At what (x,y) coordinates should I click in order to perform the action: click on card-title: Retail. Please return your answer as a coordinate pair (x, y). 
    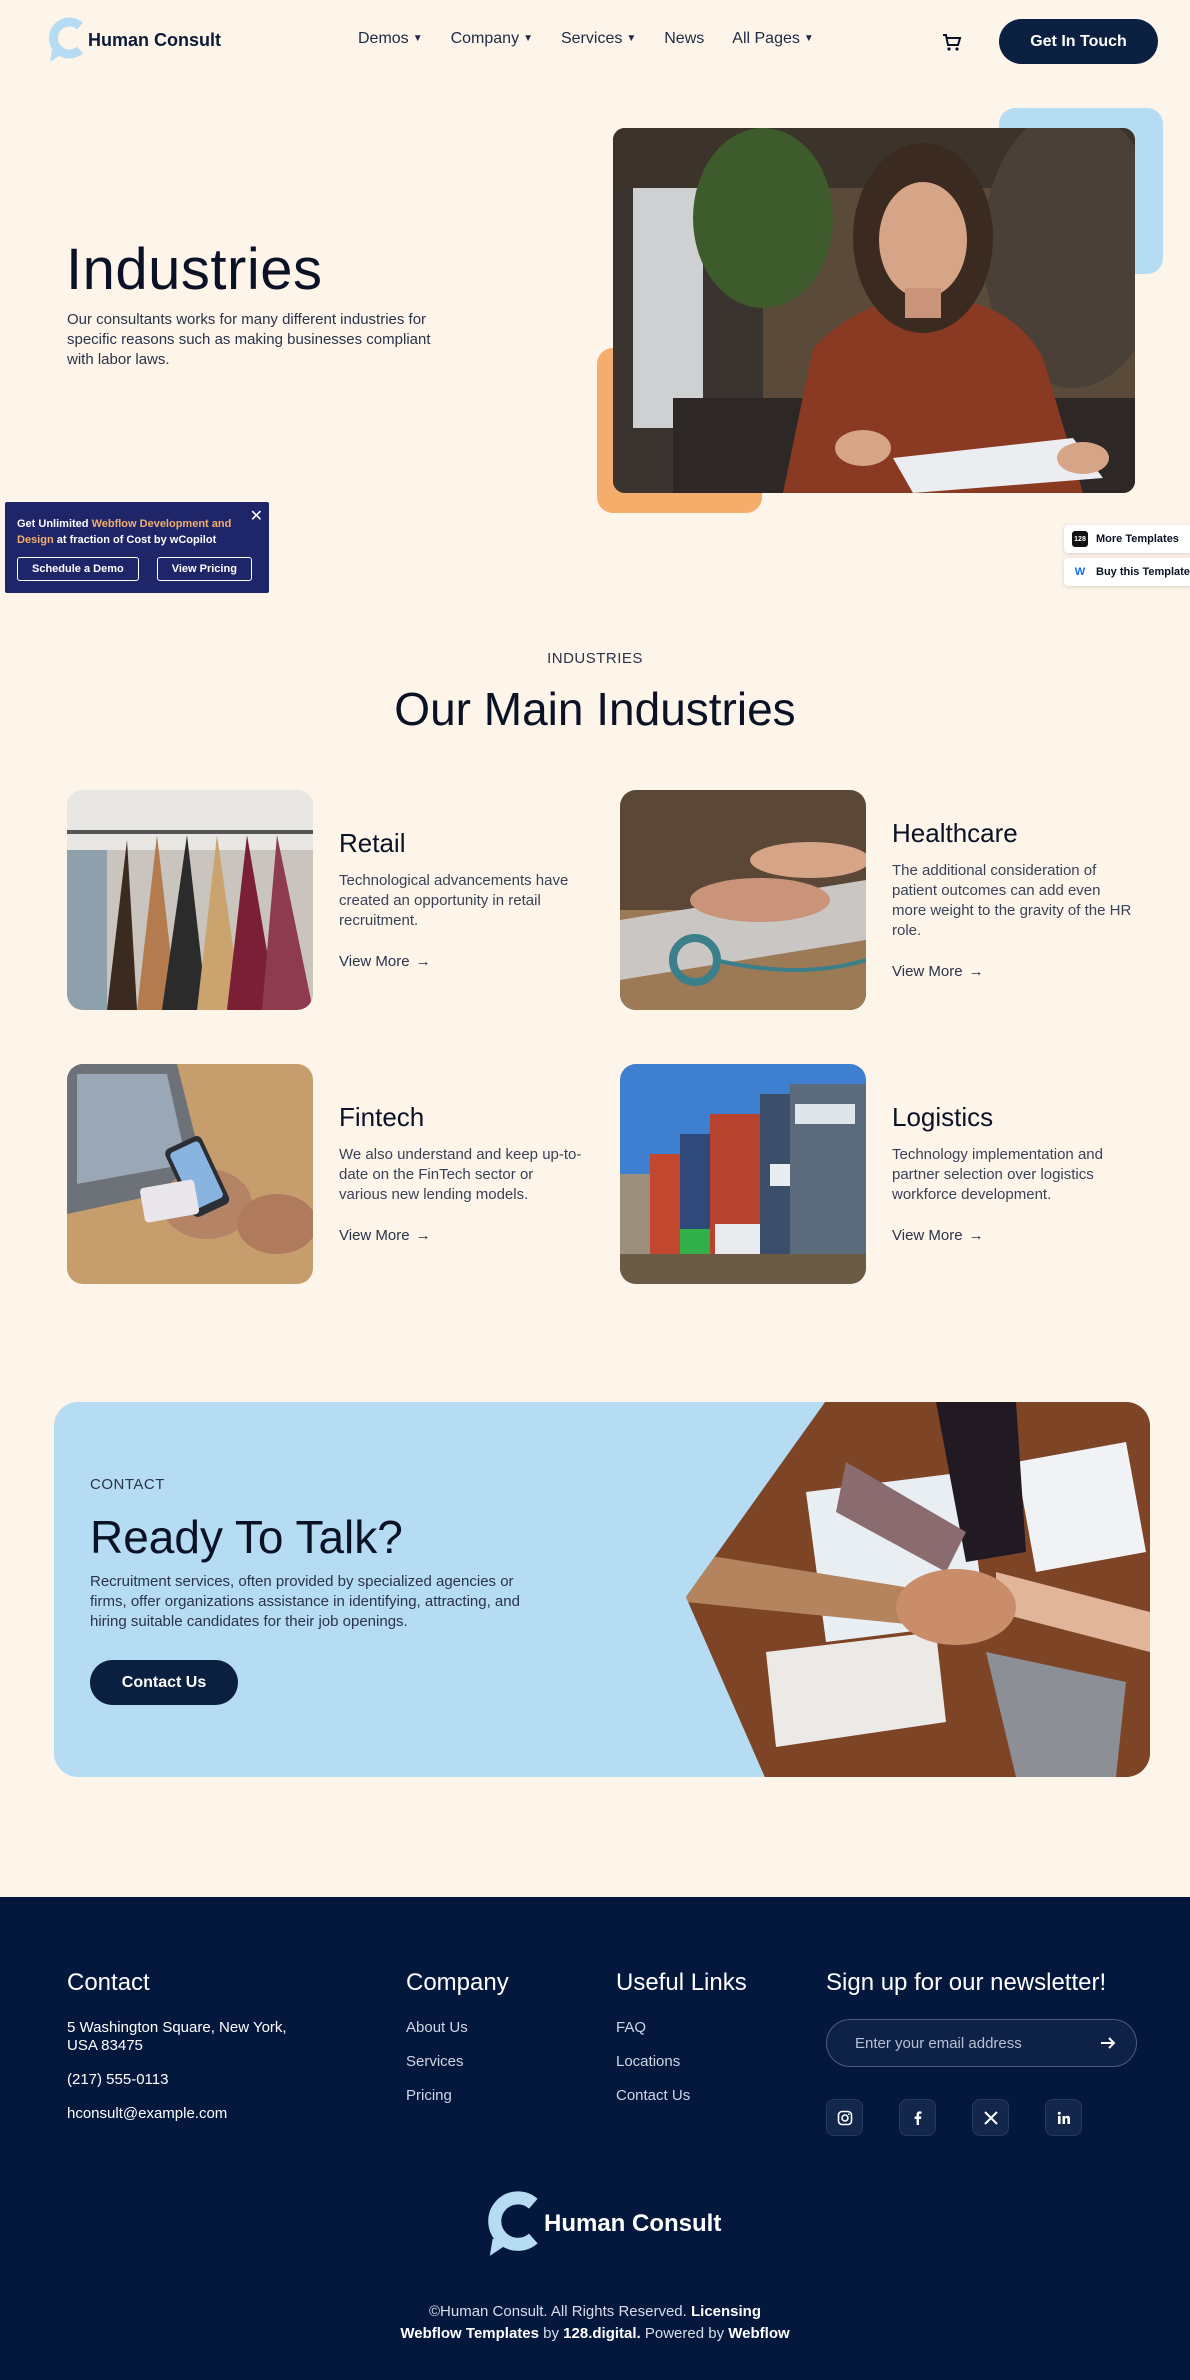
    Looking at the image, I should click on (372, 843).